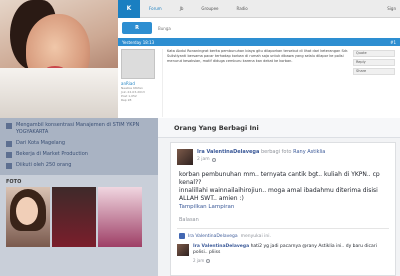  I want to click on about-work-text: Bekerja di Market Production, so click(52, 154).